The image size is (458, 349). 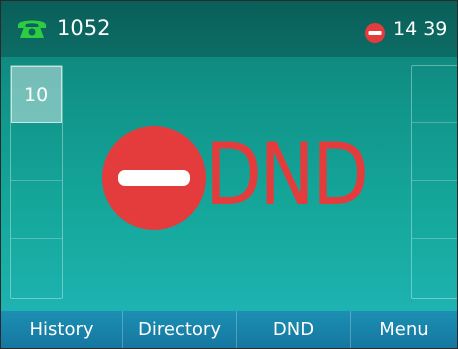 I want to click on softkey-bar: History Directory DND Menu, so click(x=229, y=329).